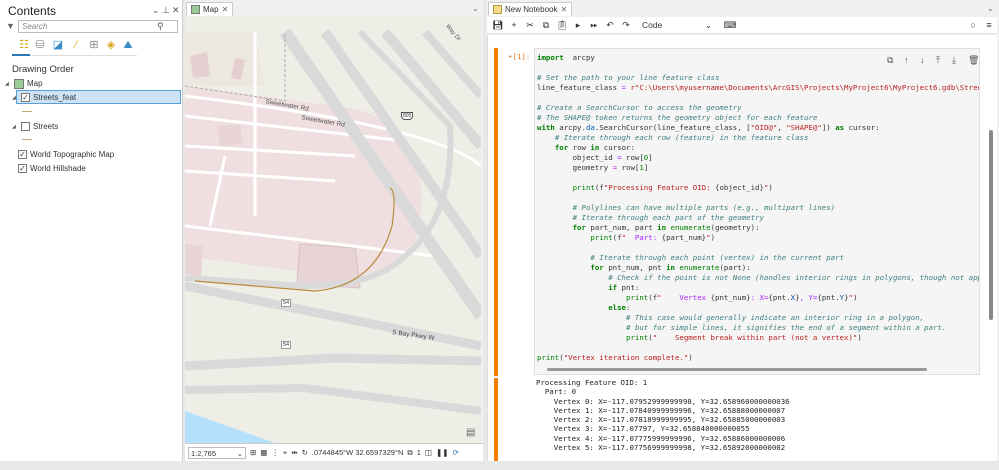 The width and height of the screenshot is (999, 470). I want to click on tab-new-notebook: New Notebook ✕, so click(530, 9).